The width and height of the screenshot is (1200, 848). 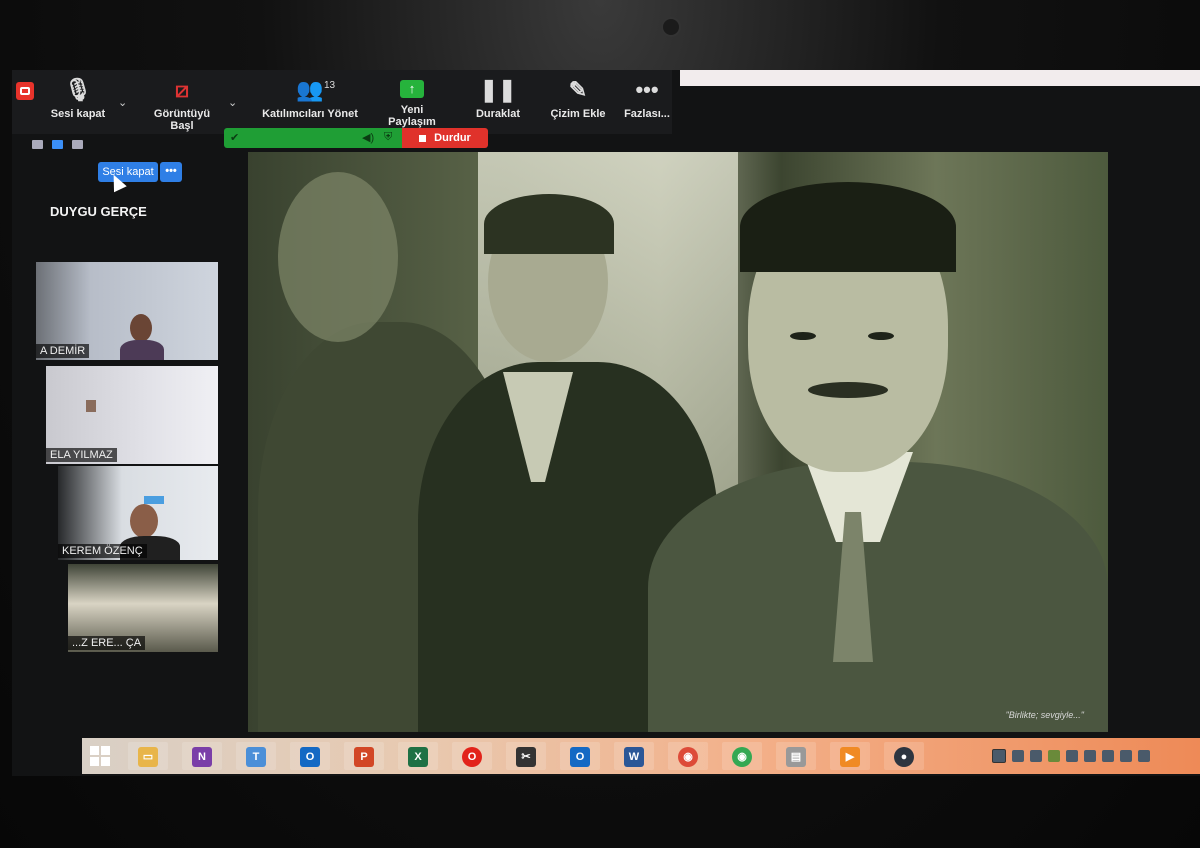 What do you see at coordinates (418, 756) in the screenshot?
I see `excel-icon: X` at bounding box center [418, 756].